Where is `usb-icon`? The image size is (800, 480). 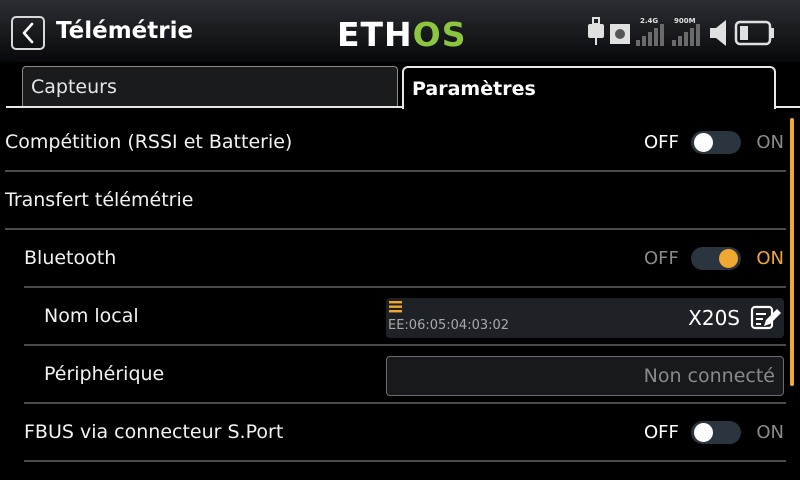 usb-icon is located at coordinates (596, 31).